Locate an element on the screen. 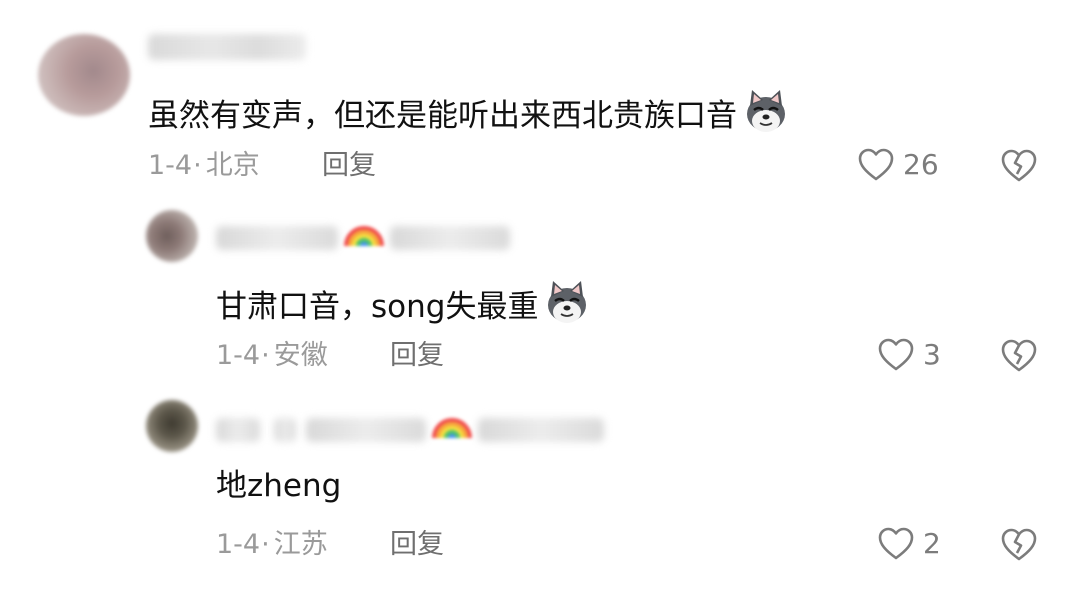 The width and height of the screenshot is (1080, 589). like-count: 2 is located at coordinates (932, 543).